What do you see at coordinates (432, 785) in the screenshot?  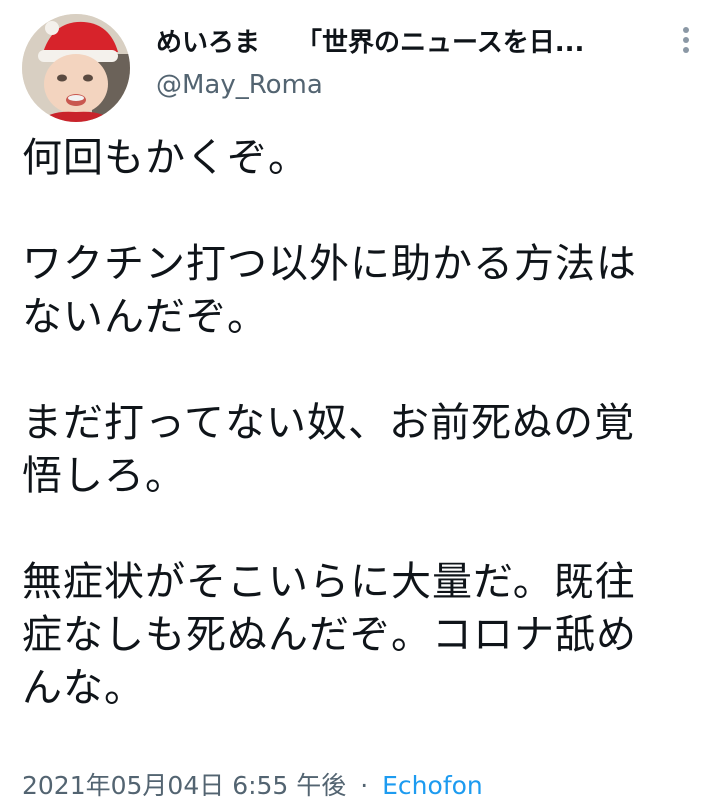 I see `source-link: Echofon` at bounding box center [432, 785].